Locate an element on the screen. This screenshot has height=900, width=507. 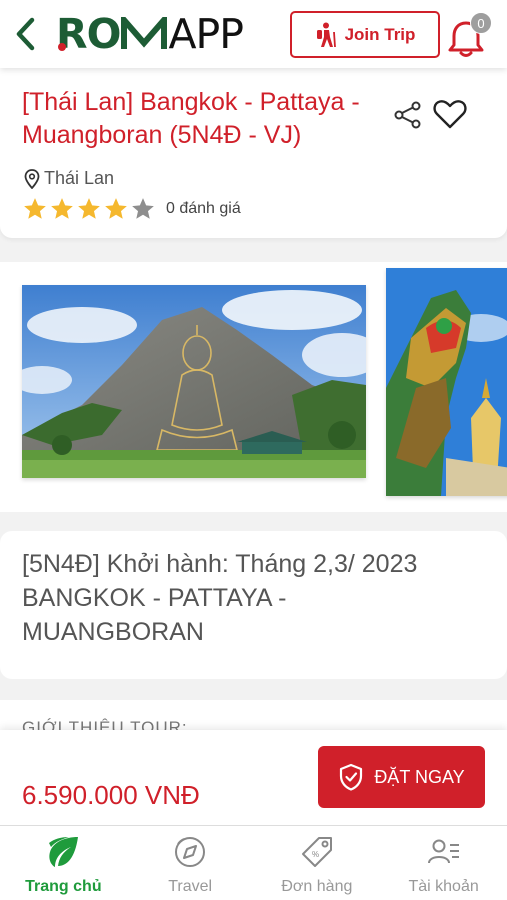
logo-dot is located at coordinates (62, 47).